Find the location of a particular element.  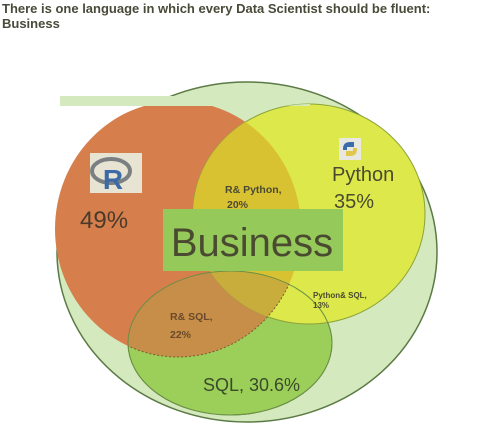

r-logo-icon: R is located at coordinates (116, 174).